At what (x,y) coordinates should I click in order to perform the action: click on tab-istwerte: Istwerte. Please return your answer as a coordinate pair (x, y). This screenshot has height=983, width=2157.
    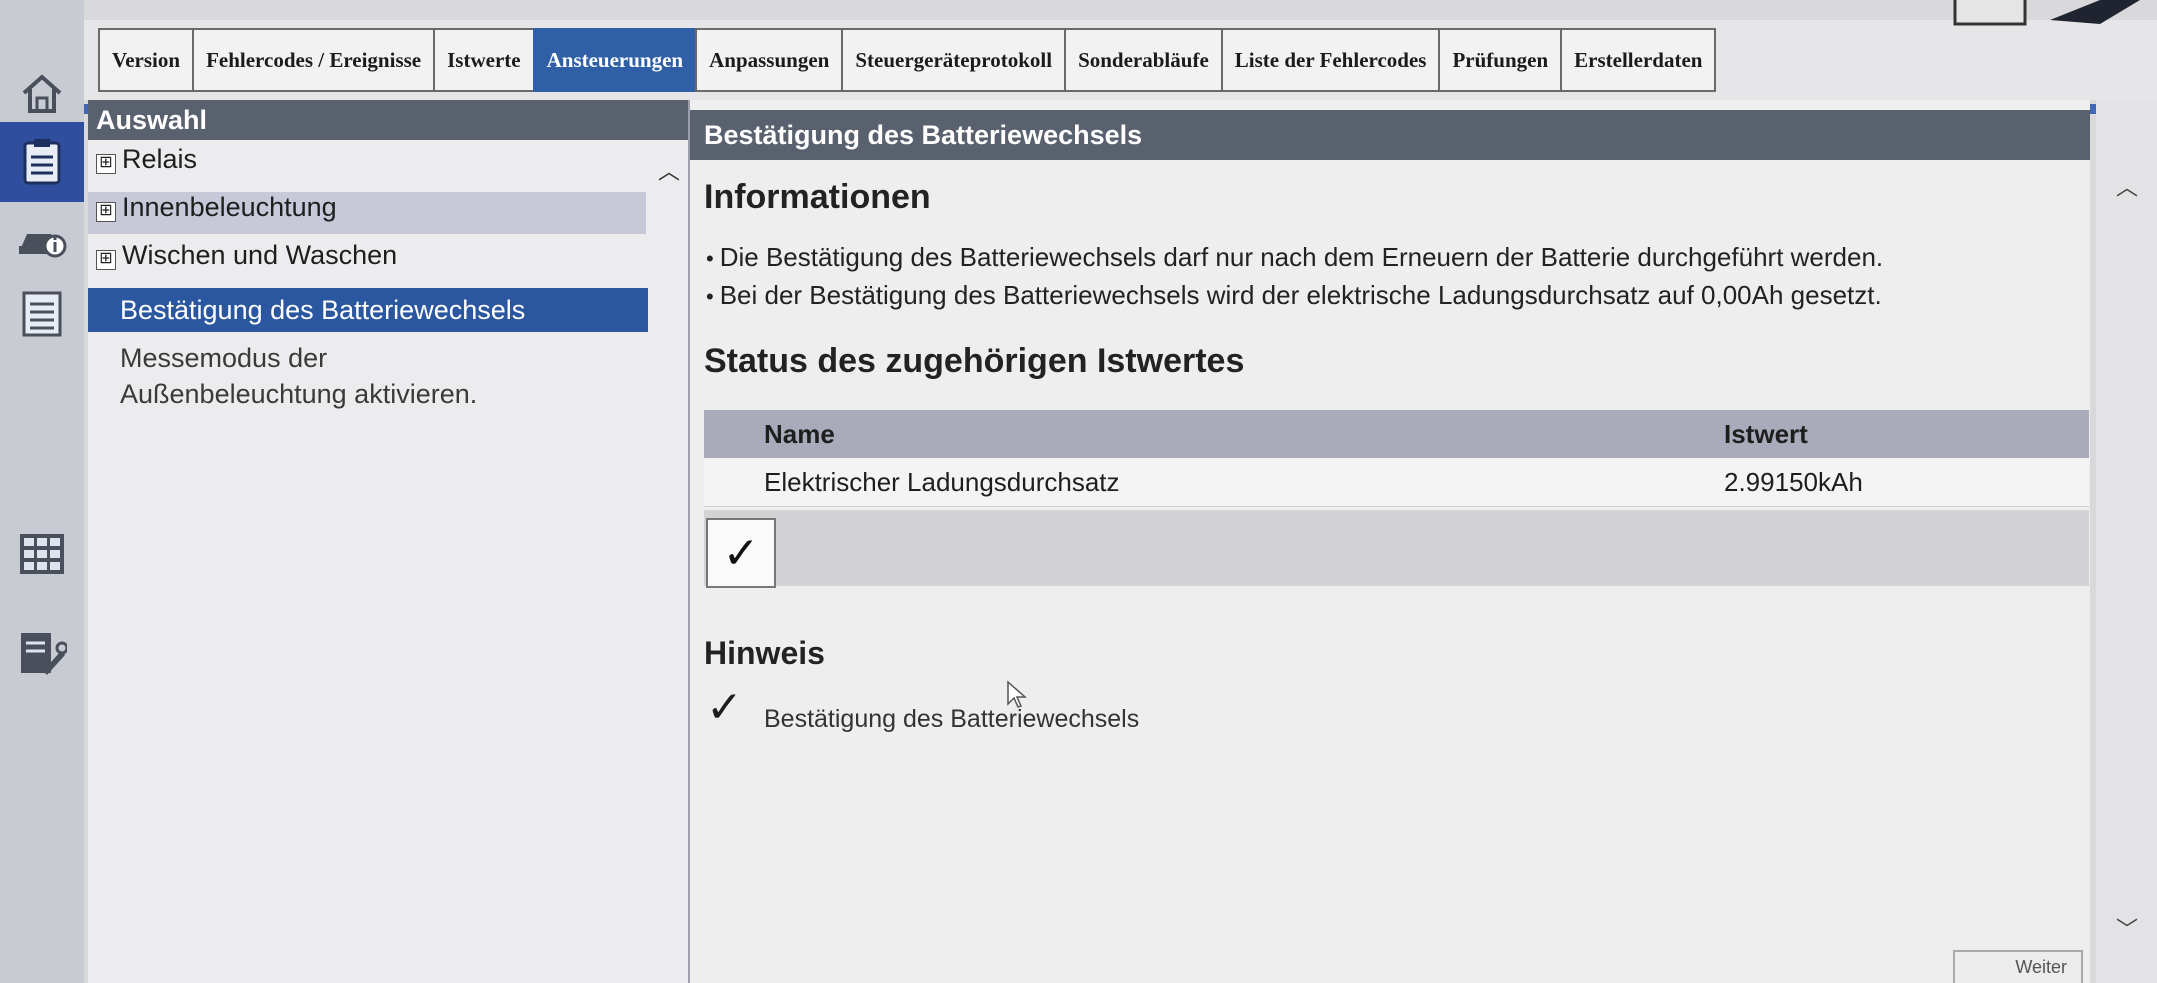
    Looking at the image, I should click on (483, 60).